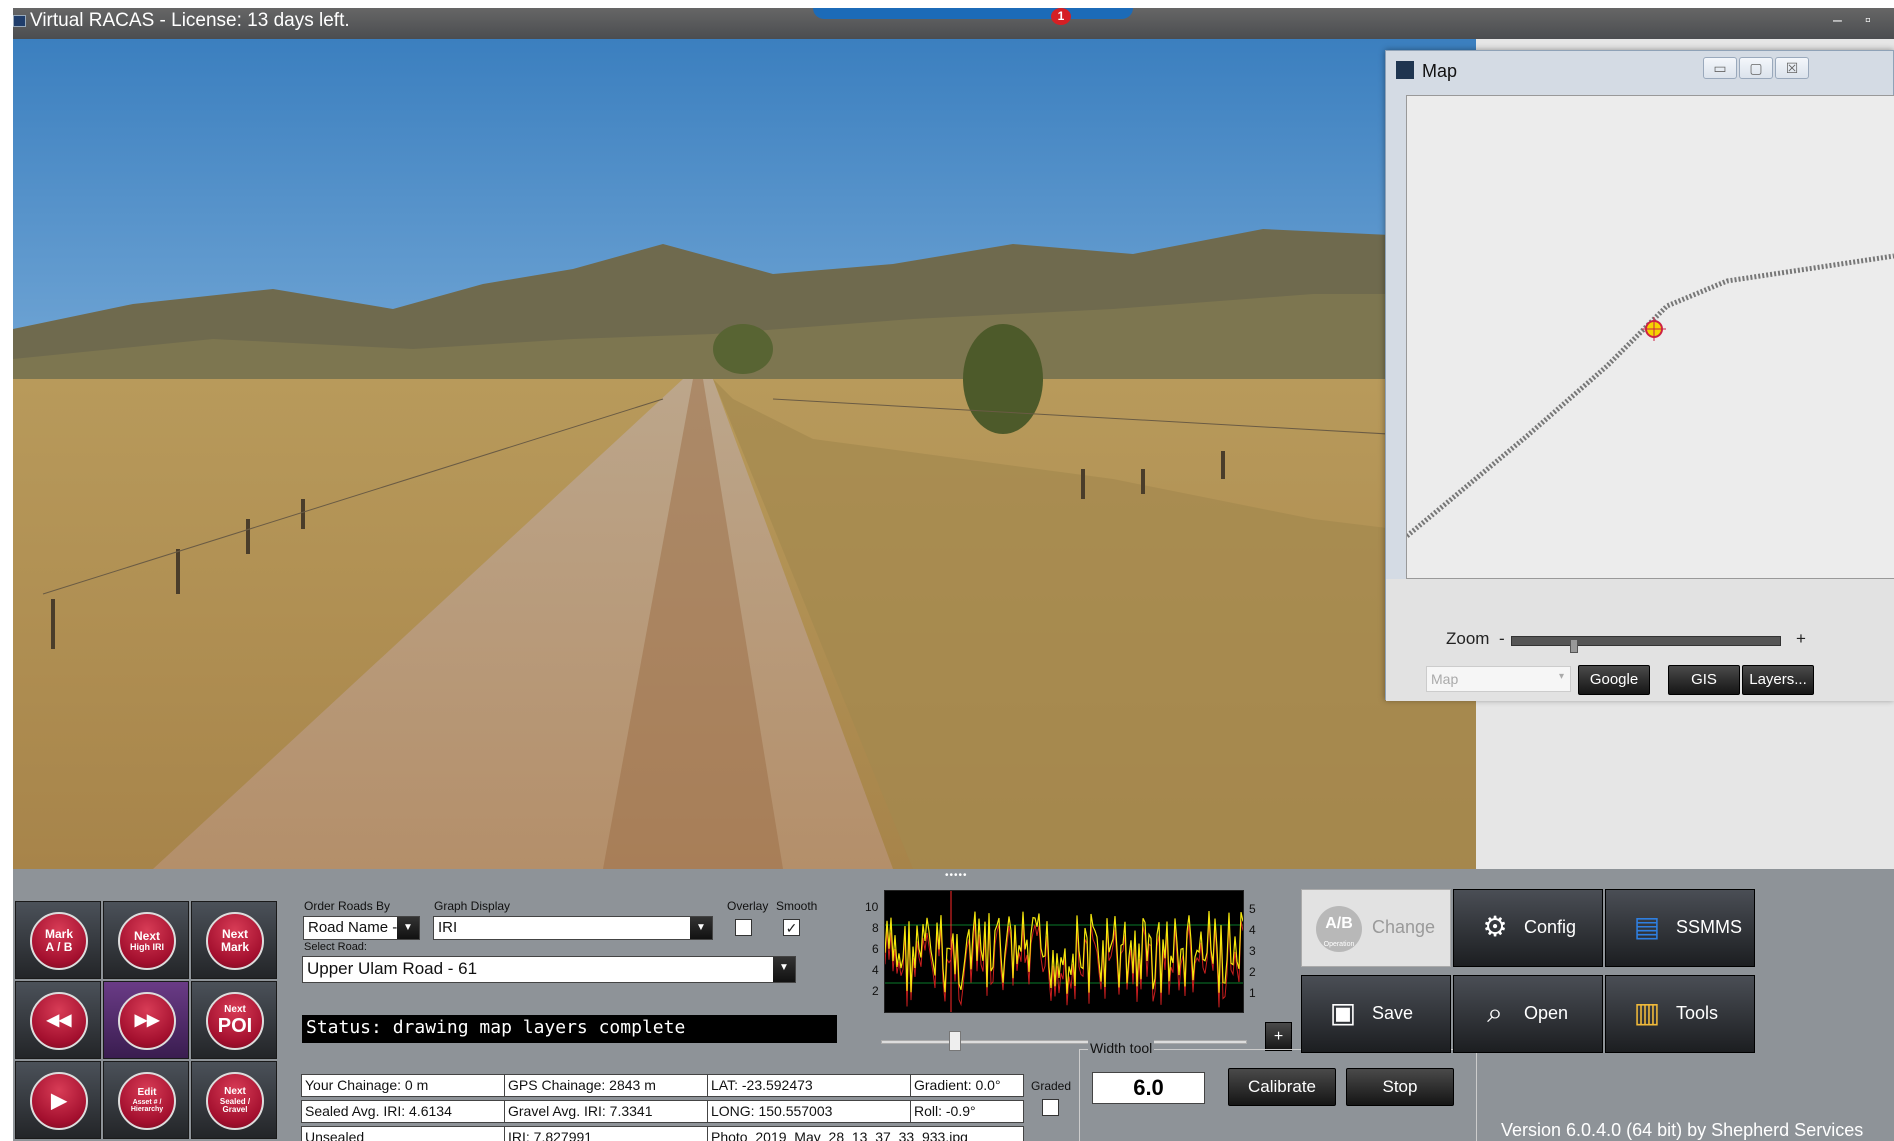 Image resolution: width=1894 pixels, height=1141 pixels. Describe the element at coordinates (865, 1133) in the screenshot. I see `photo-filename: Photo_2019_May_28_13_37_33_933.jpg` at that location.